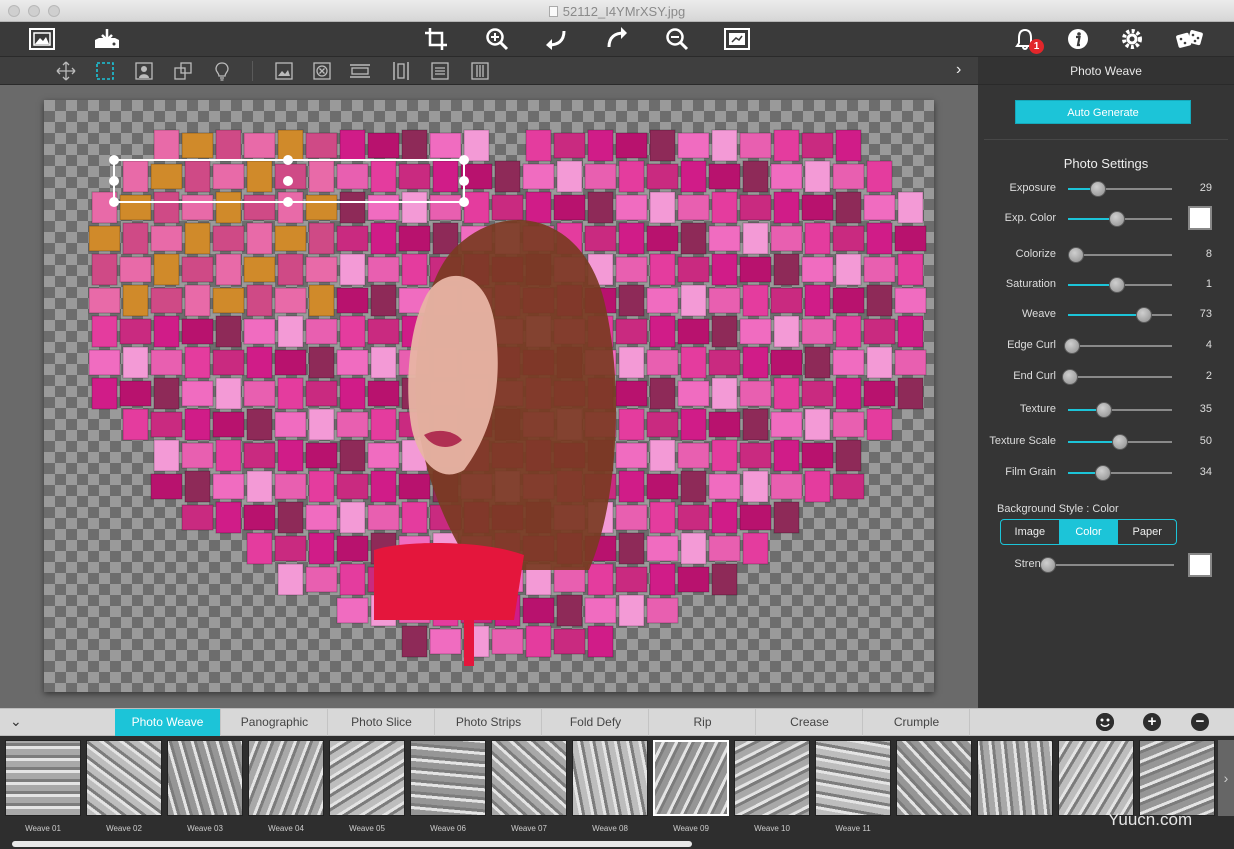 The width and height of the screenshot is (1234, 849). What do you see at coordinates (168, 722) in the screenshot?
I see `tab-photo-weave: Photo Weave` at bounding box center [168, 722].